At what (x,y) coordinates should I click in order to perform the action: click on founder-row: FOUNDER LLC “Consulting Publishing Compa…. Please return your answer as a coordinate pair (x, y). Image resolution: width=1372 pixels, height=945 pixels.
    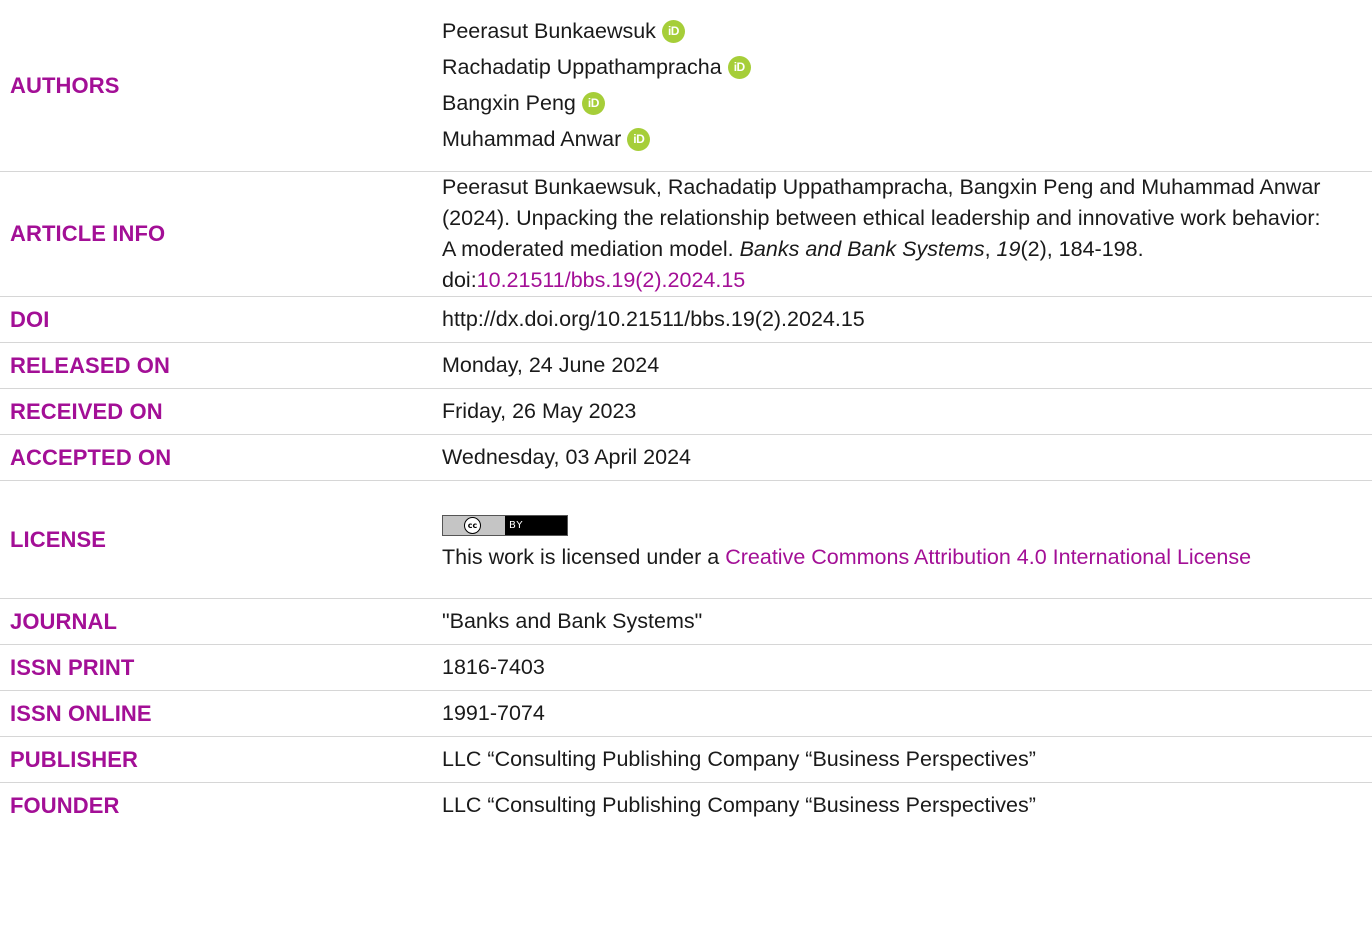
    Looking at the image, I should click on (686, 806).